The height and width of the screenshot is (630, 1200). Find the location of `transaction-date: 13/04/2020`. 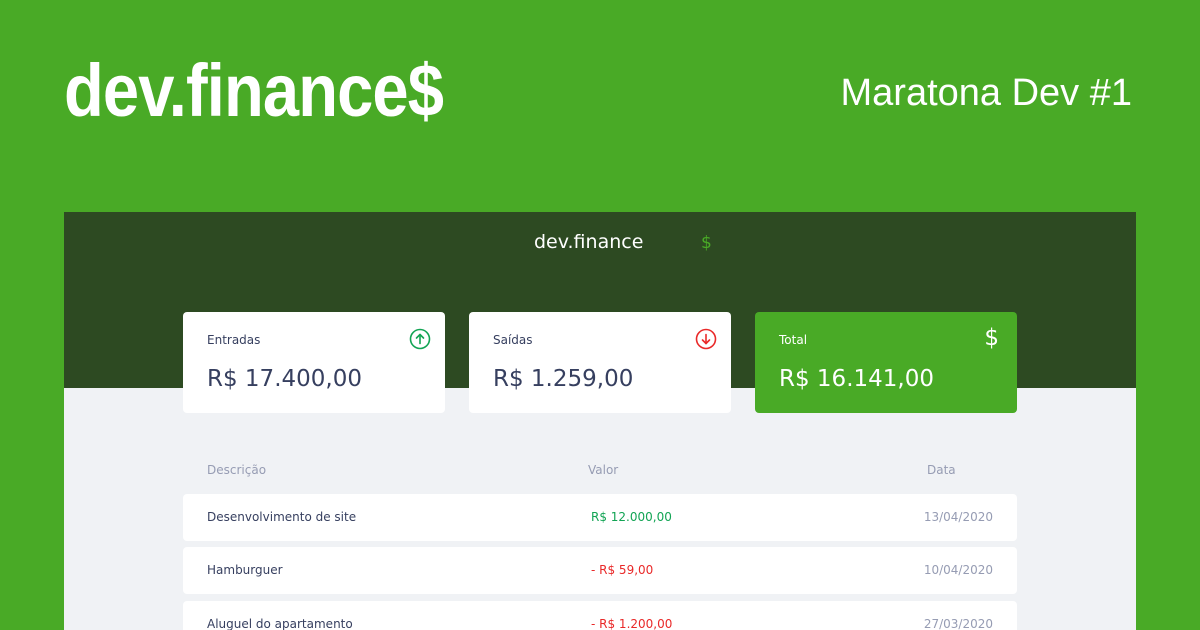

transaction-date: 13/04/2020 is located at coordinates (958, 517).